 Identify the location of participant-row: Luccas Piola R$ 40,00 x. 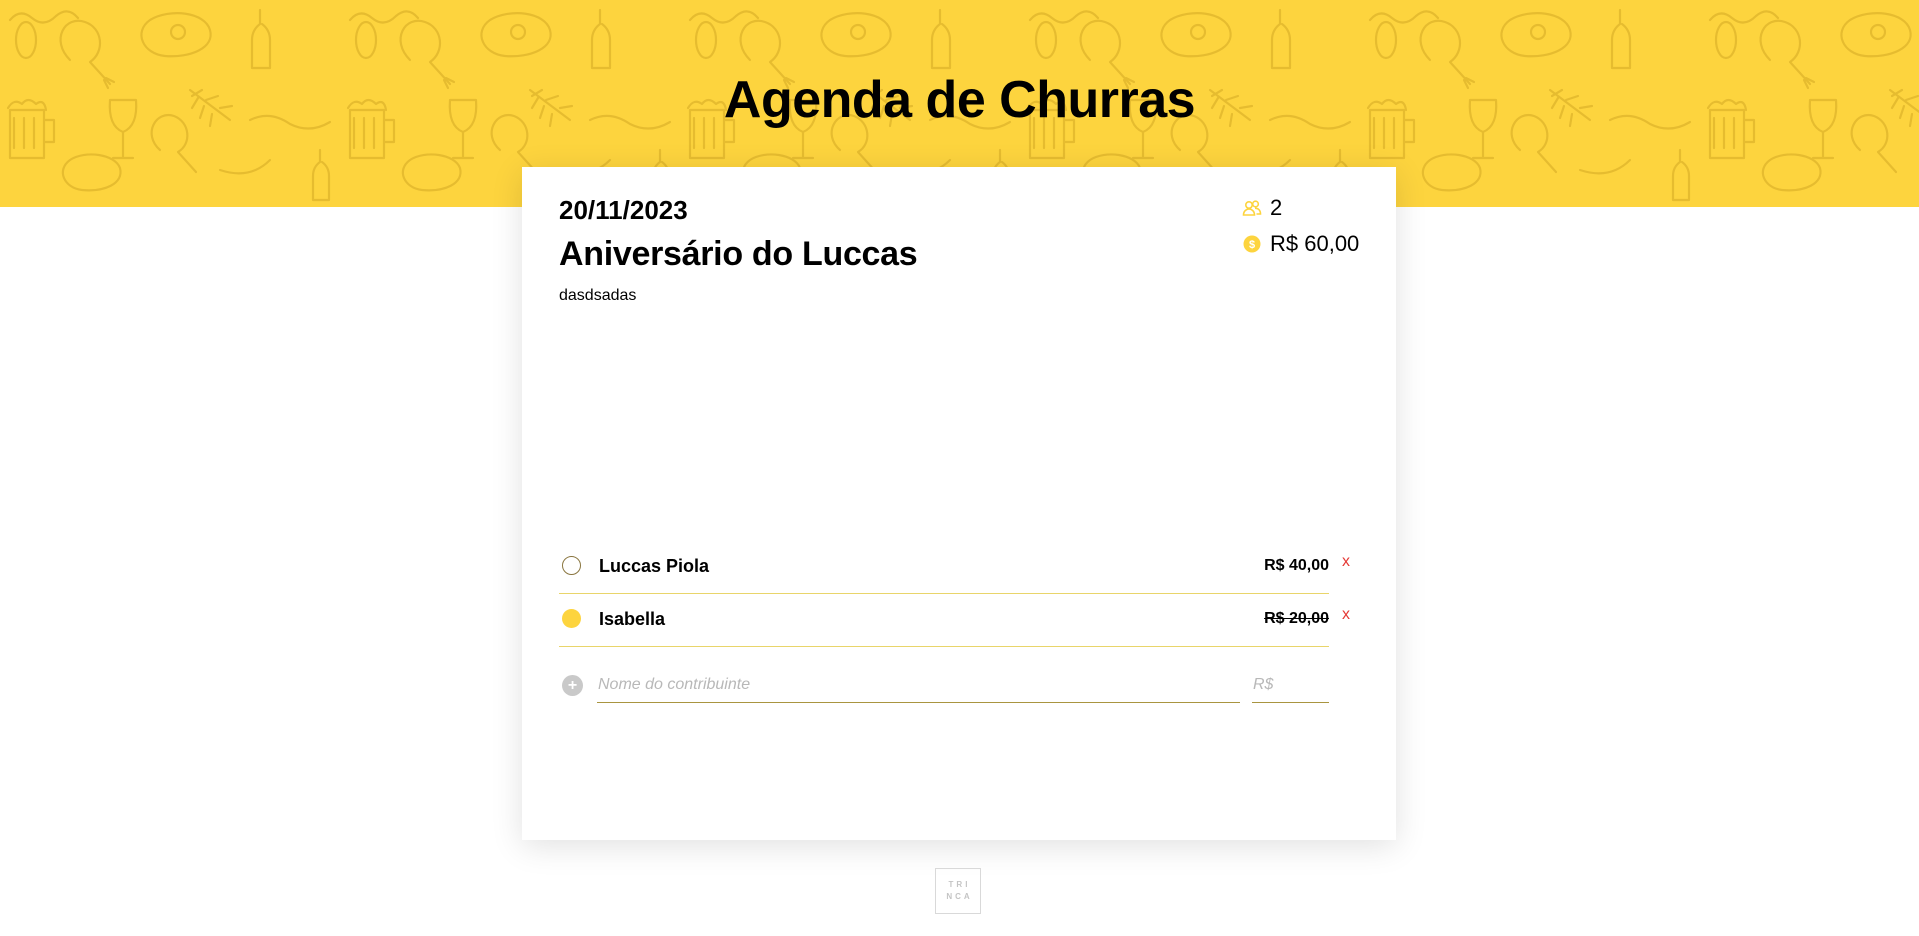
(954, 567).